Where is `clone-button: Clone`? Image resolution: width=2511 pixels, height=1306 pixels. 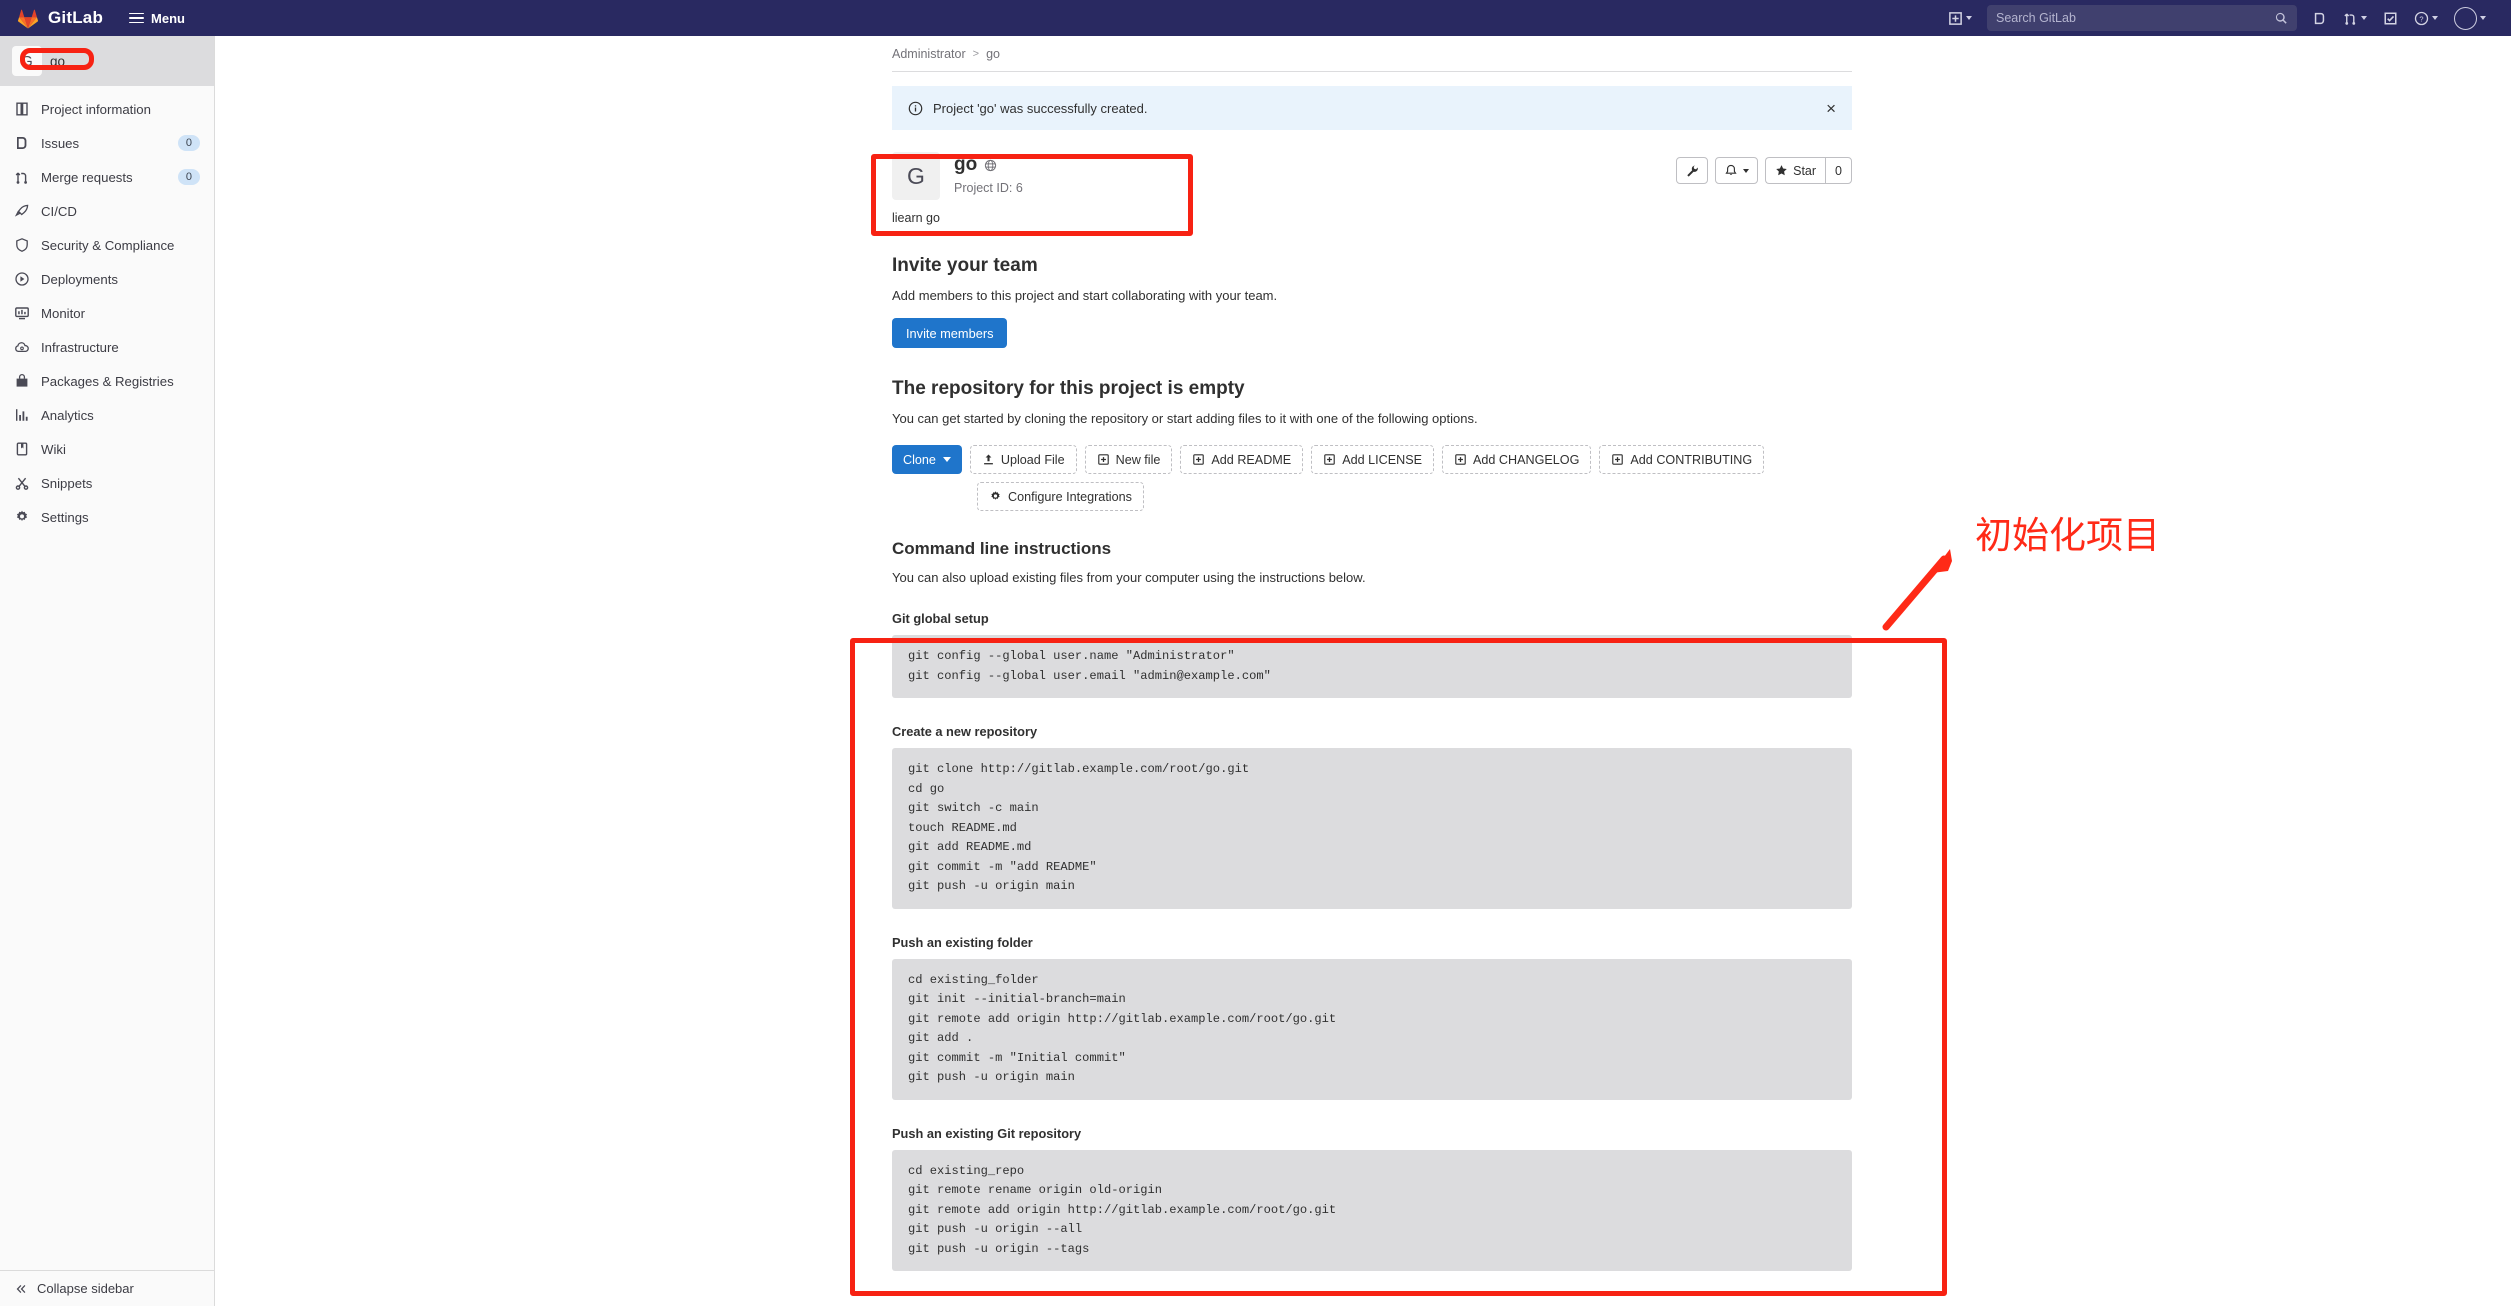 clone-button: Clone is located at coordinates (927, 459).